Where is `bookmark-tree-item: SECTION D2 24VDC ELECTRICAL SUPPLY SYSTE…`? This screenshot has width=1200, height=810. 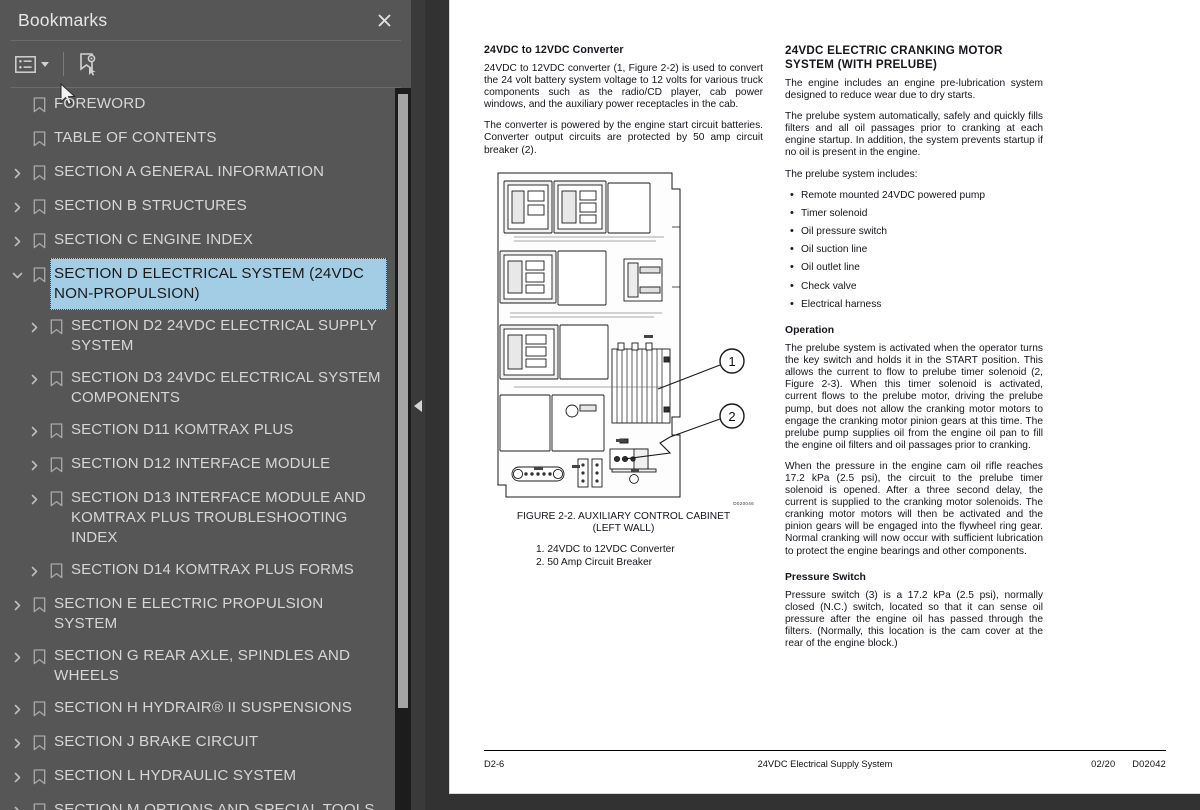 bookmark-tree-item: SECTION D2 24VDC ELECTRICAL SUPPLY SYSTE… is located at coordinates (197, 336).